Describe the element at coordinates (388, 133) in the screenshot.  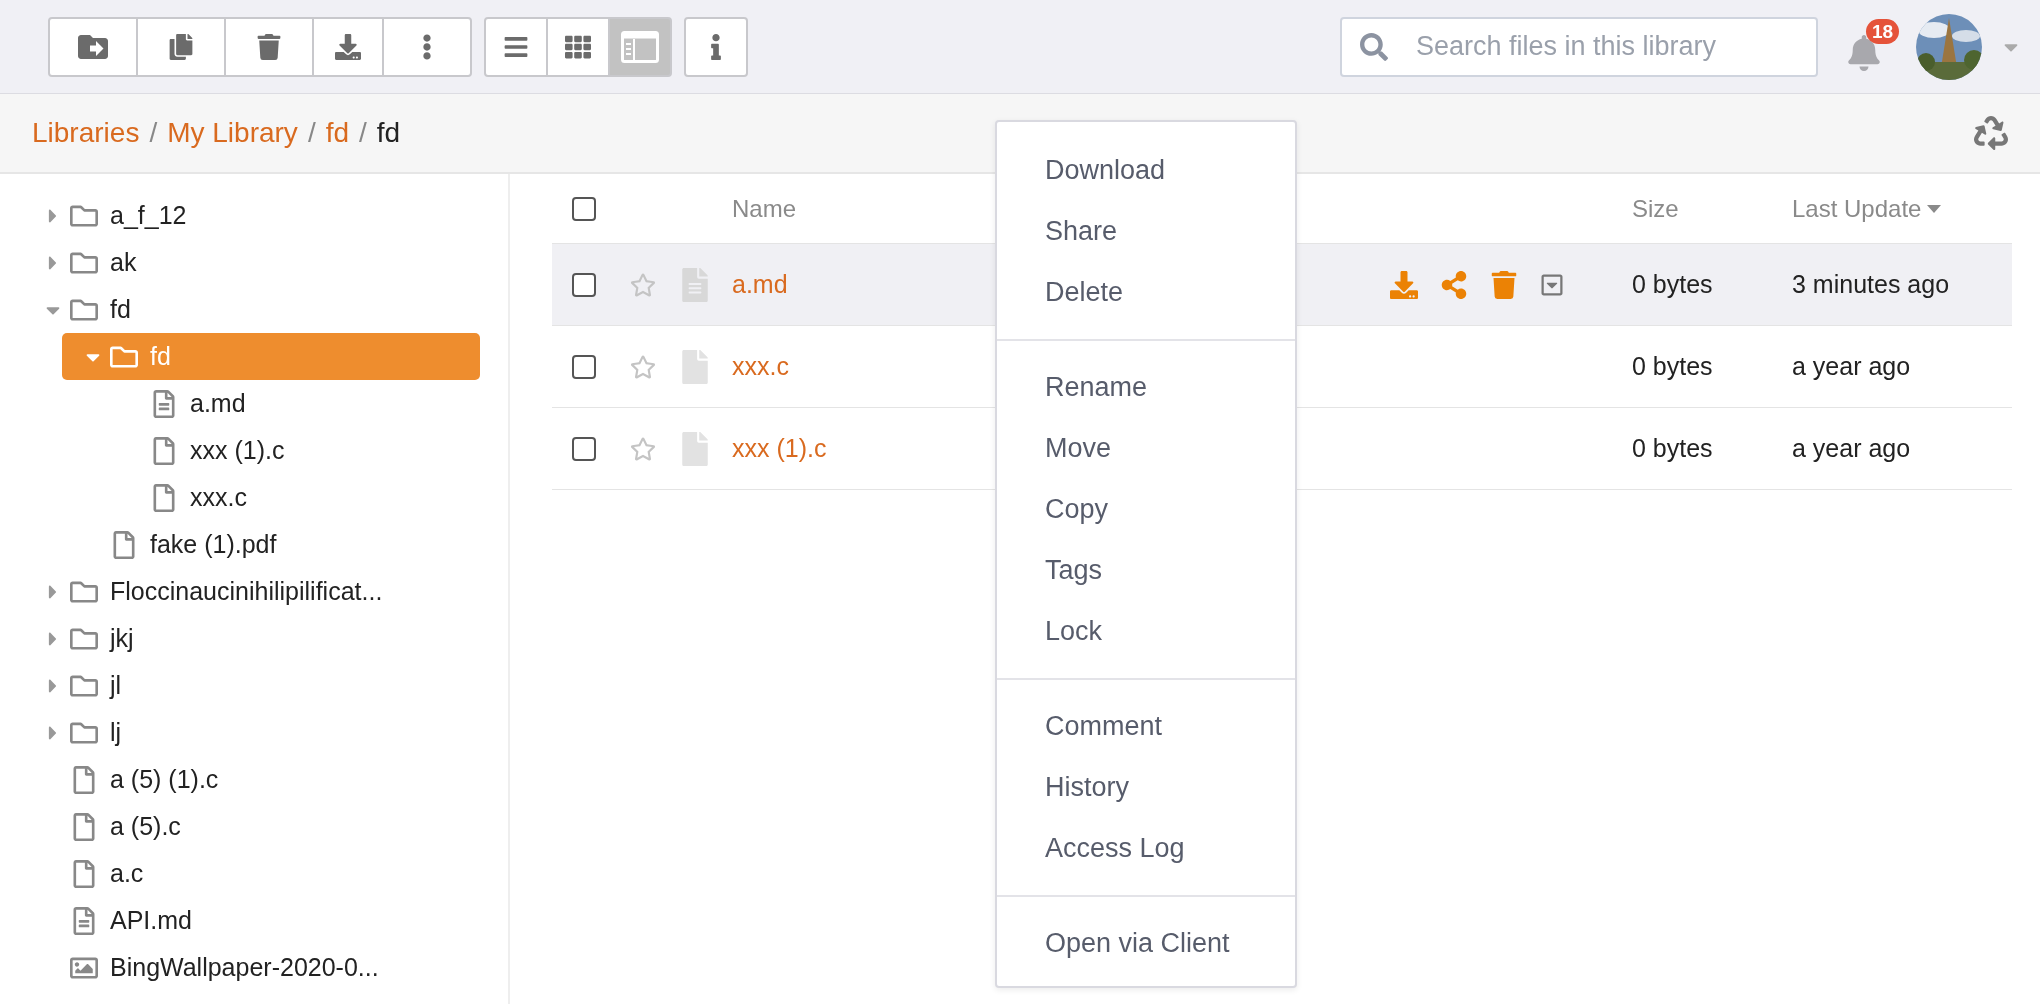
I see `breadcrumb-current: fd` at that location.